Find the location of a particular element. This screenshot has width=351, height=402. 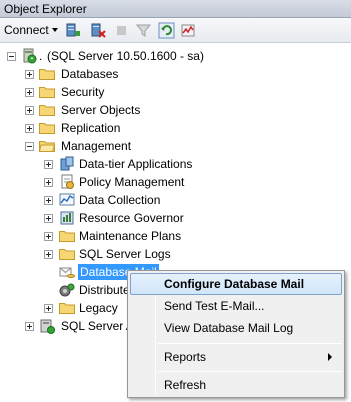

menu-item-reports: Reports is located at coordinates (236, 357).